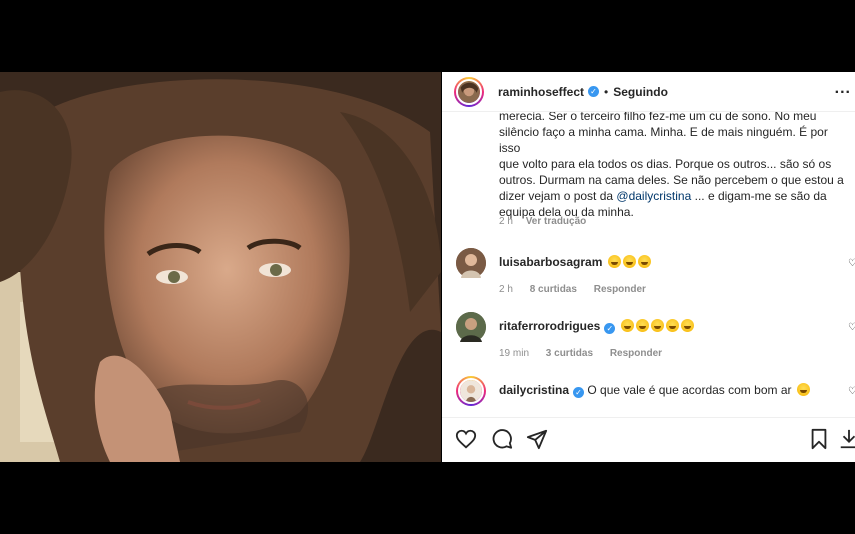 The height and width of the screenshot is (534, 855). Describe the element at coordinates (653, 196) in the screenshot. I see `mention-link: @dailycristina` at that location.